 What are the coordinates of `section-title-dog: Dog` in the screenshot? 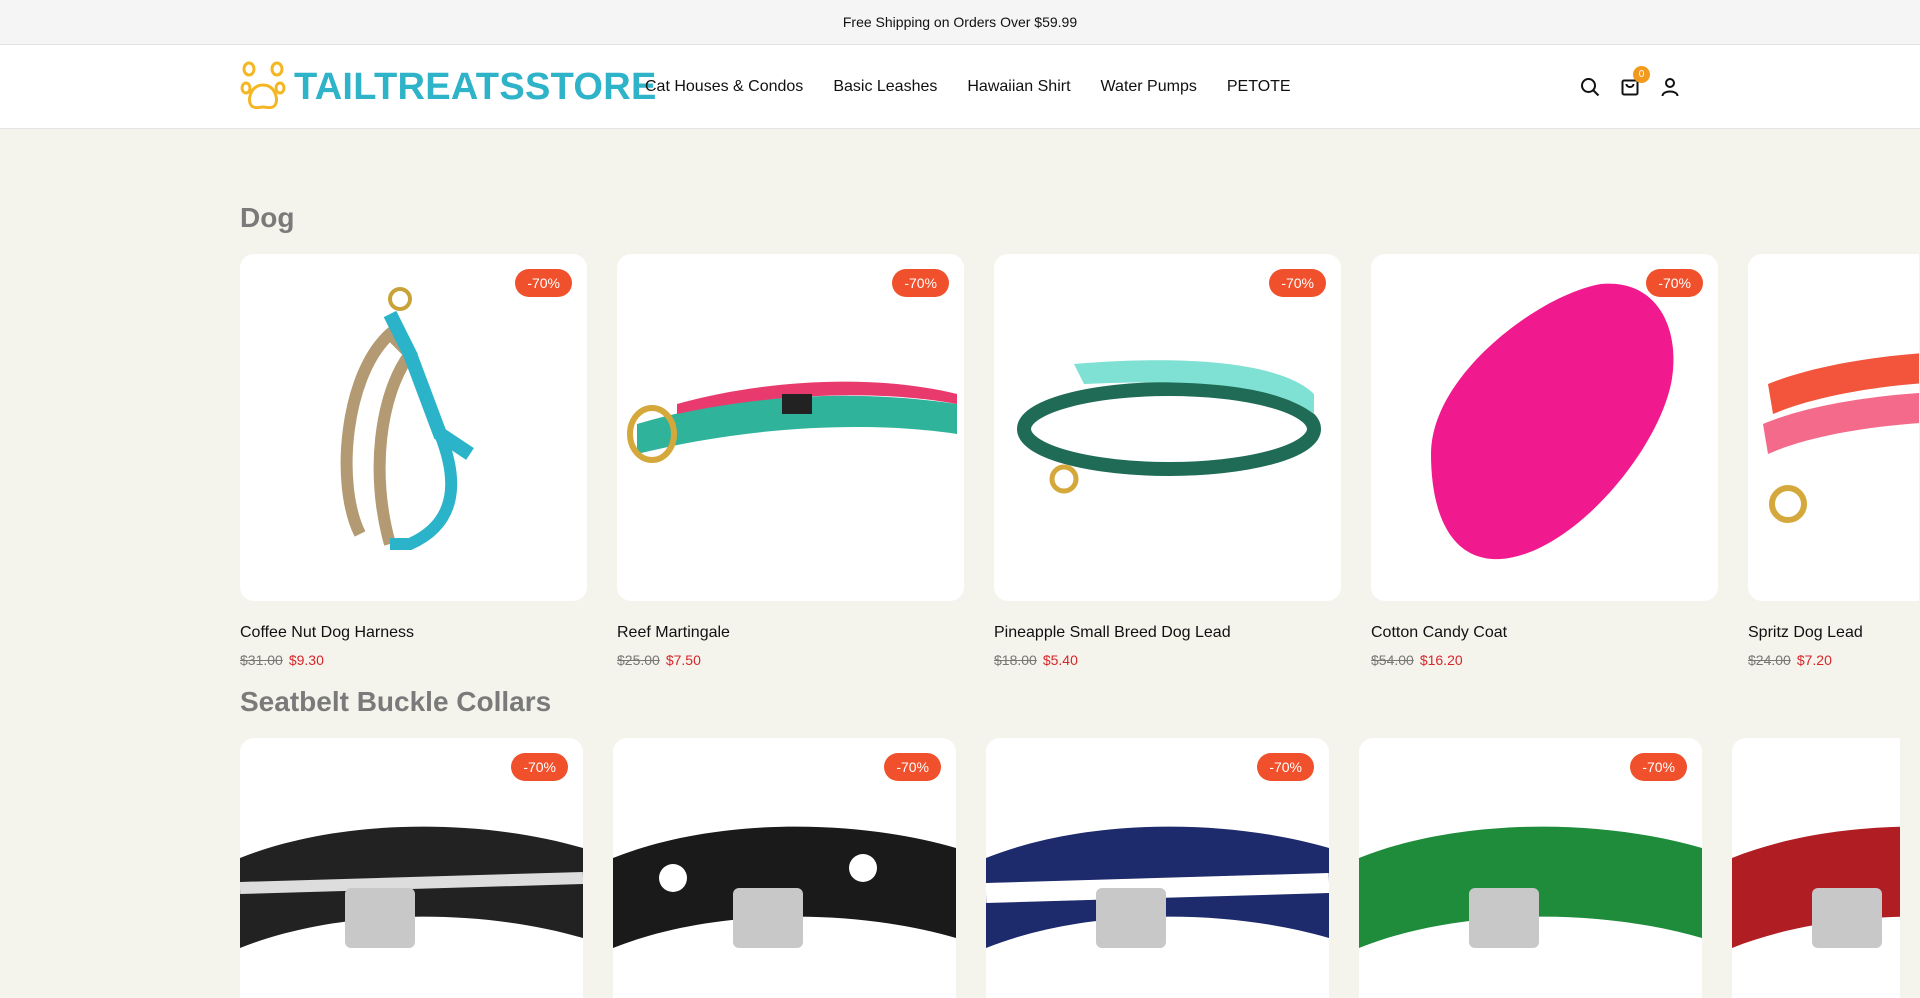 It's located at (267, 217).